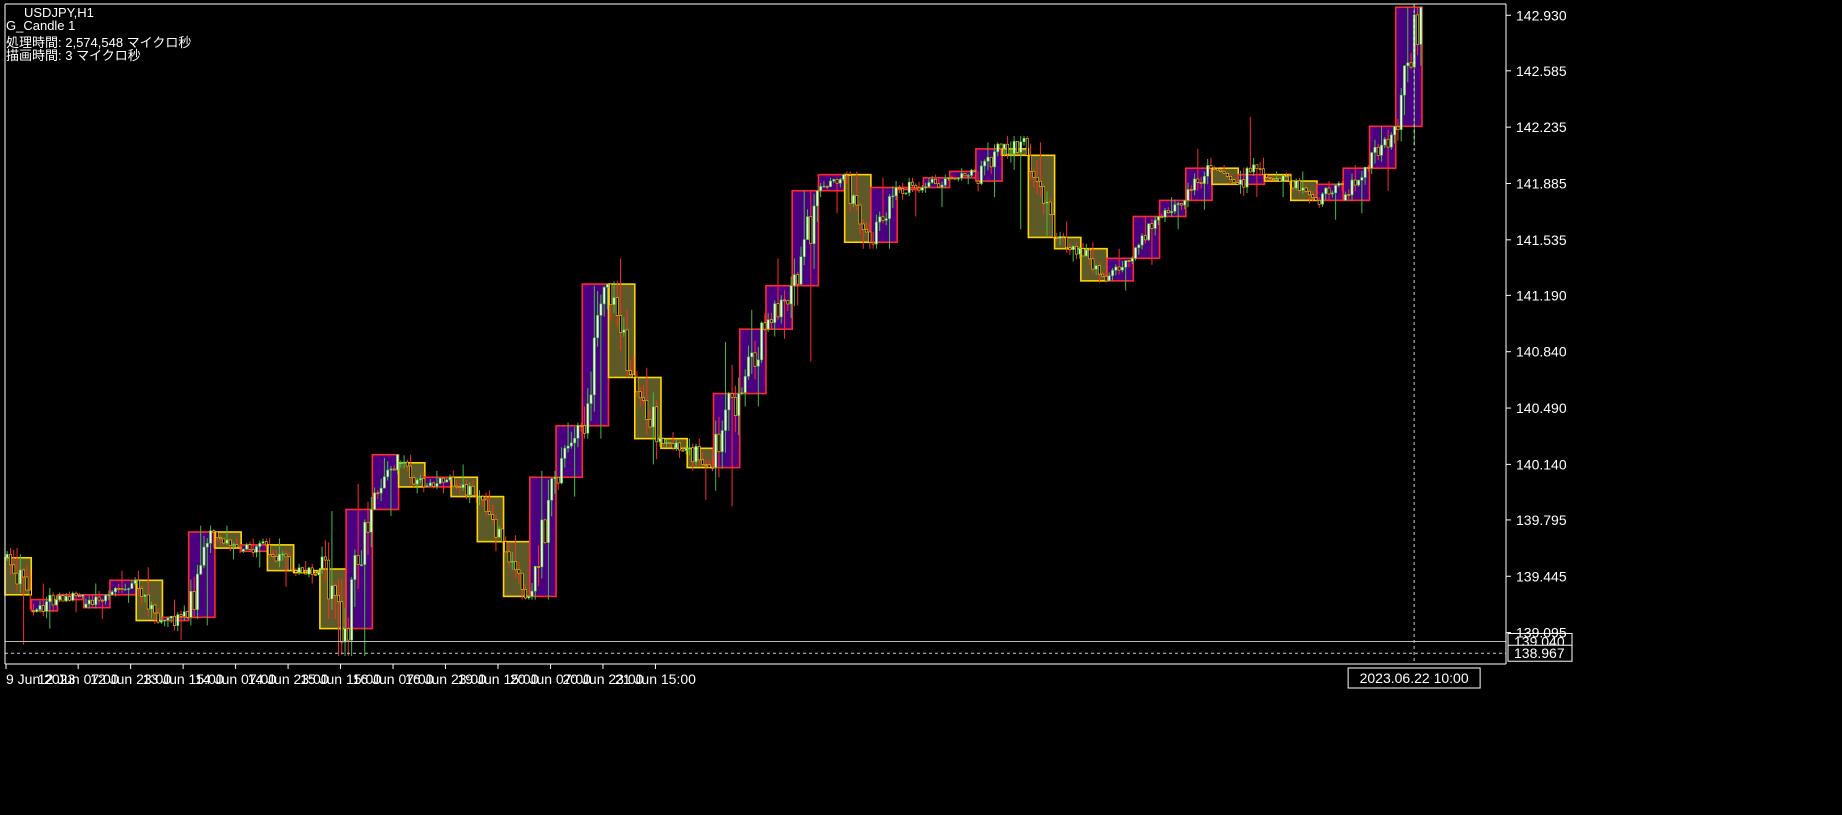 This screenshot has height=815, width=1842. What do you see at coordinates (1251, 179) in the screenshot?
I see `h8-candle` at bounding box center [1251, 179].